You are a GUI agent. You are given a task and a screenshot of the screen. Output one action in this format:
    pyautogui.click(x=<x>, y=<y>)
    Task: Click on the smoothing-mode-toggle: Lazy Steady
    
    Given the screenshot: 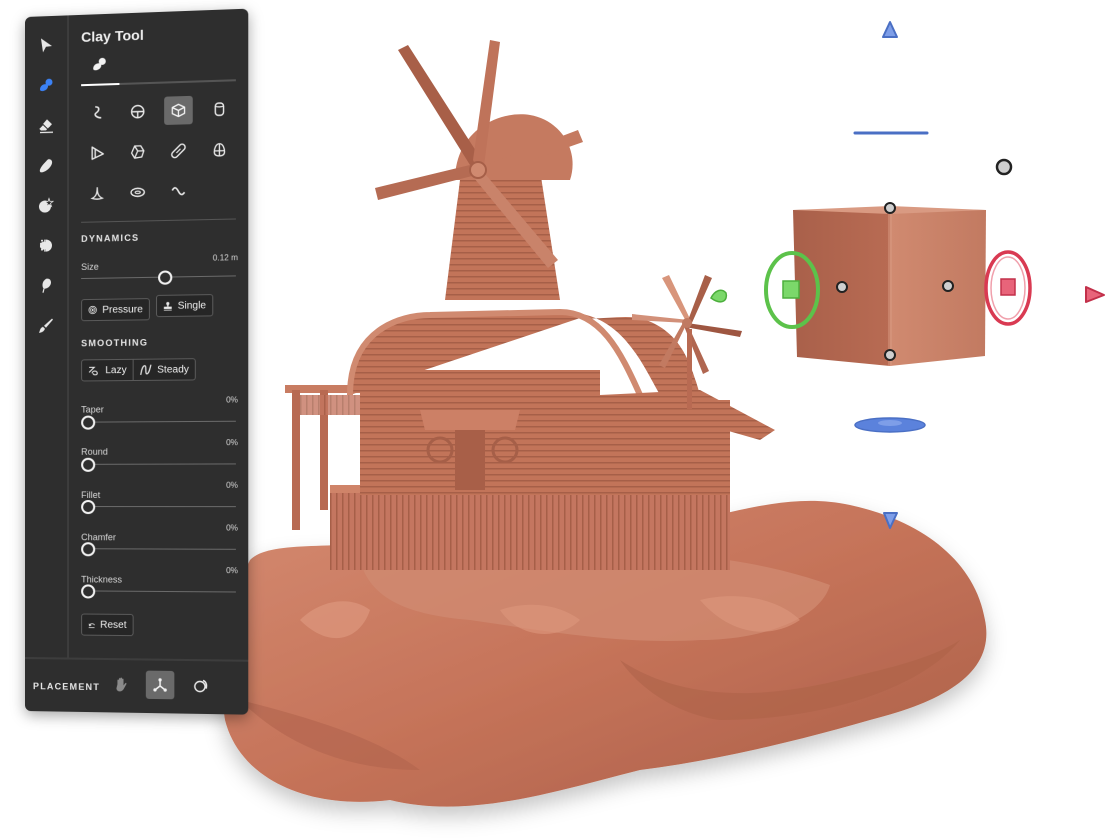 What is the action you would take?
    pyautogui.click(x=139, y=370)
    